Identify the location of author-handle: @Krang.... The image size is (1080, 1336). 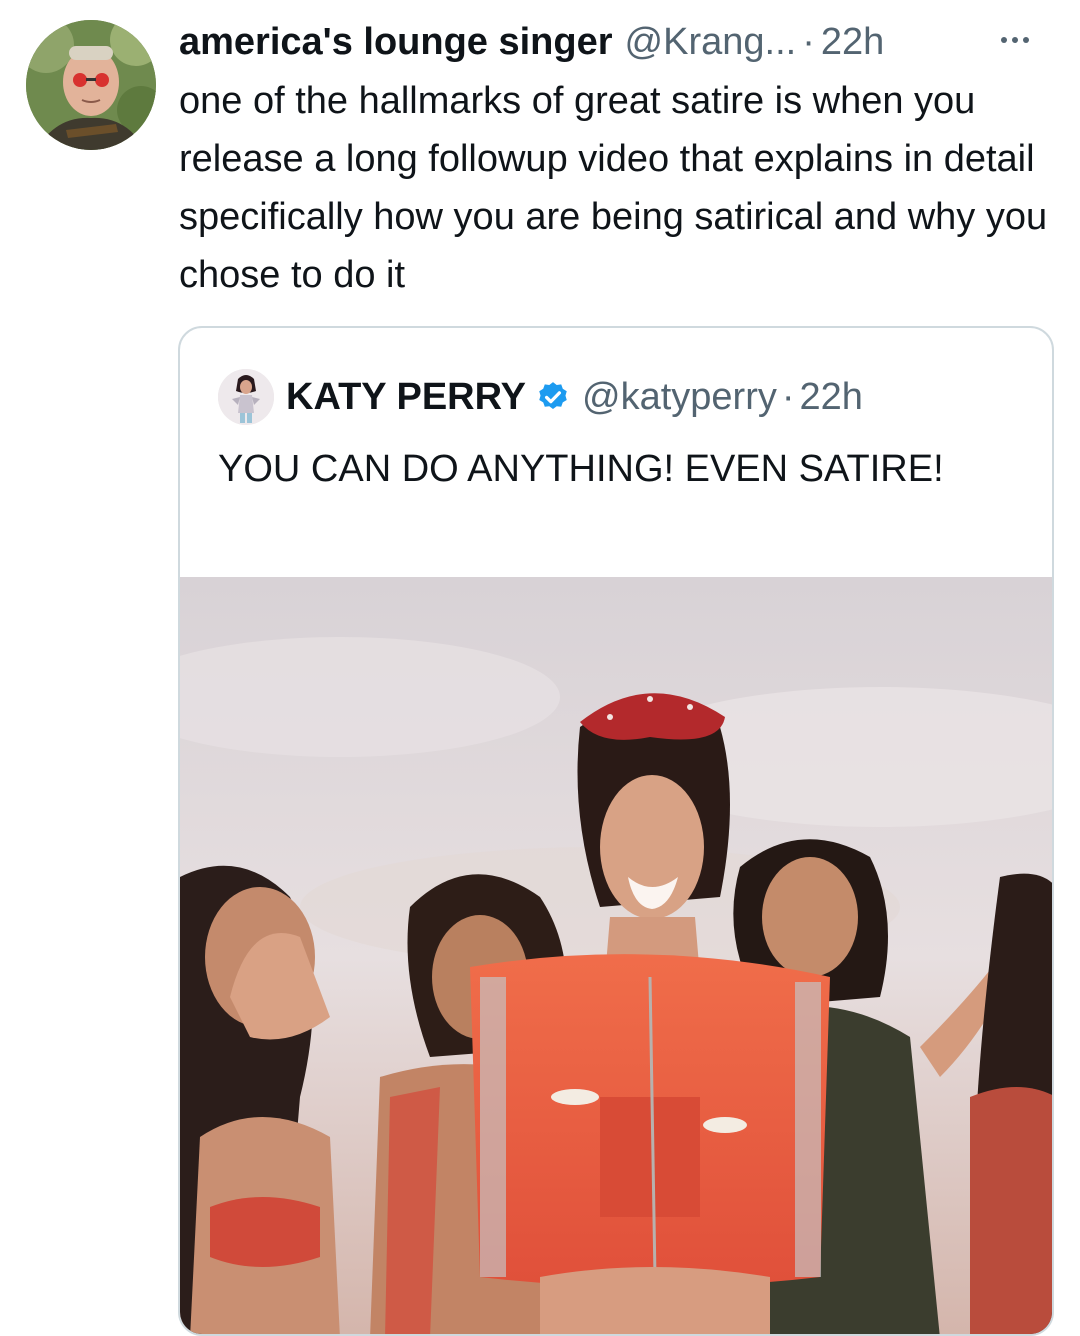
(711, 42).